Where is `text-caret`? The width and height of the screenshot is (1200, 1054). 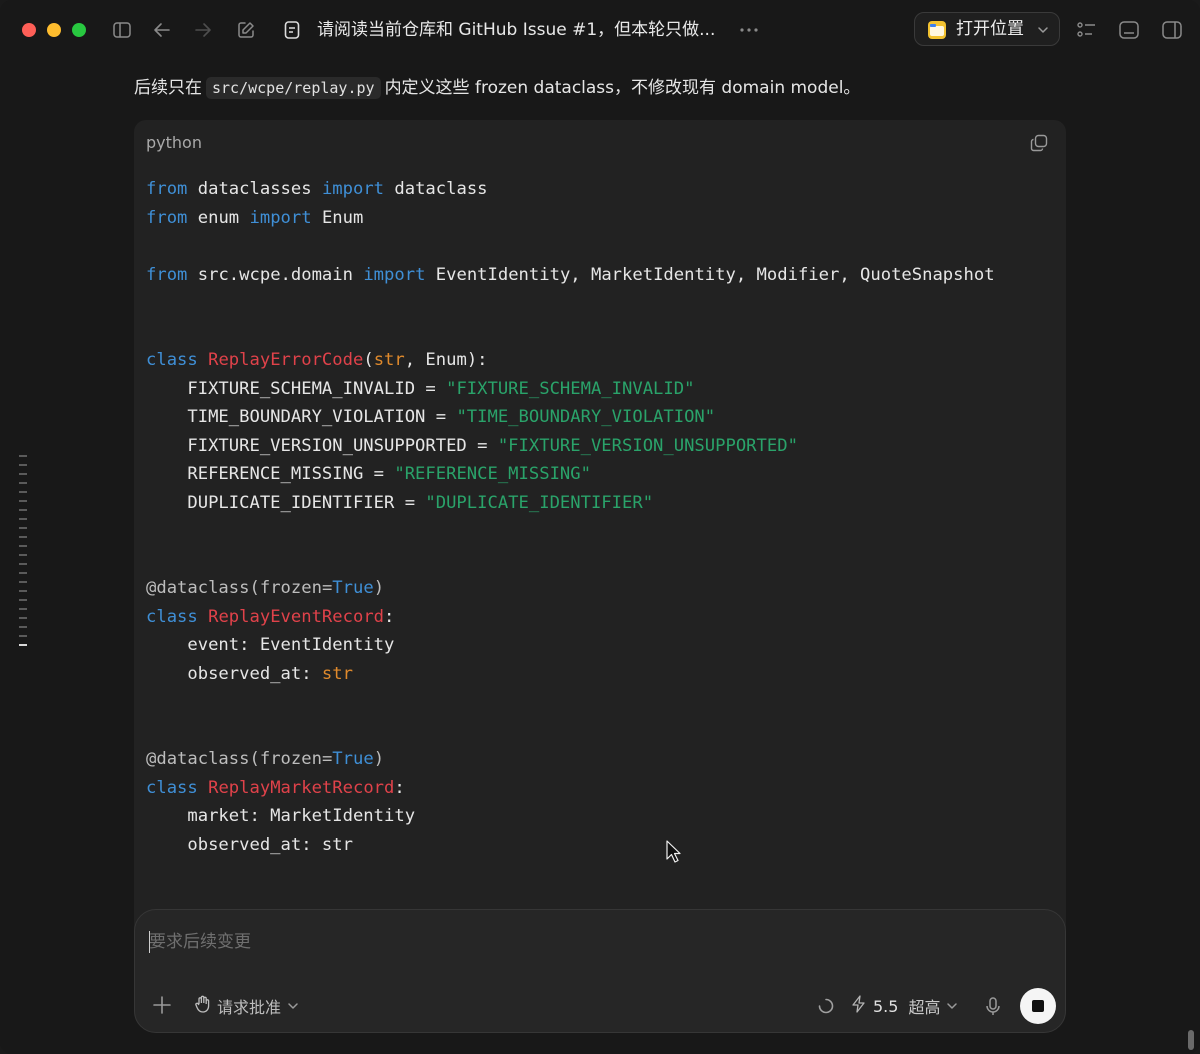 text-caret is located at coordinates (149, 942).